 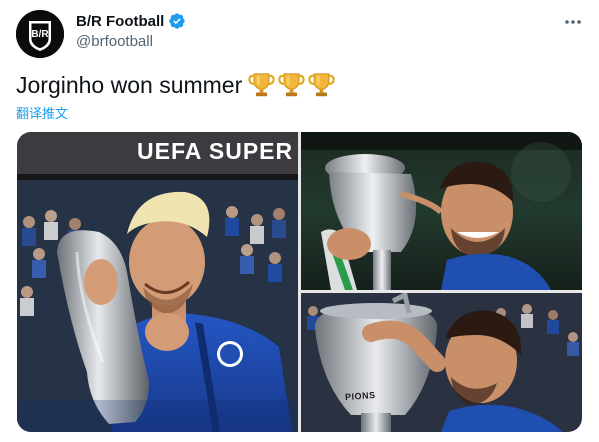 I want to click on br-logo-icon: B/R, so click(x=40, y=34).